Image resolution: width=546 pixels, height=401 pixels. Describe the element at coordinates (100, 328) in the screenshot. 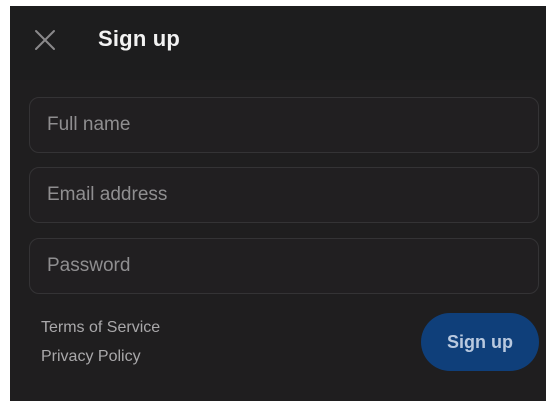

I see `terms-of-service-link: Terms of Service` at that location.